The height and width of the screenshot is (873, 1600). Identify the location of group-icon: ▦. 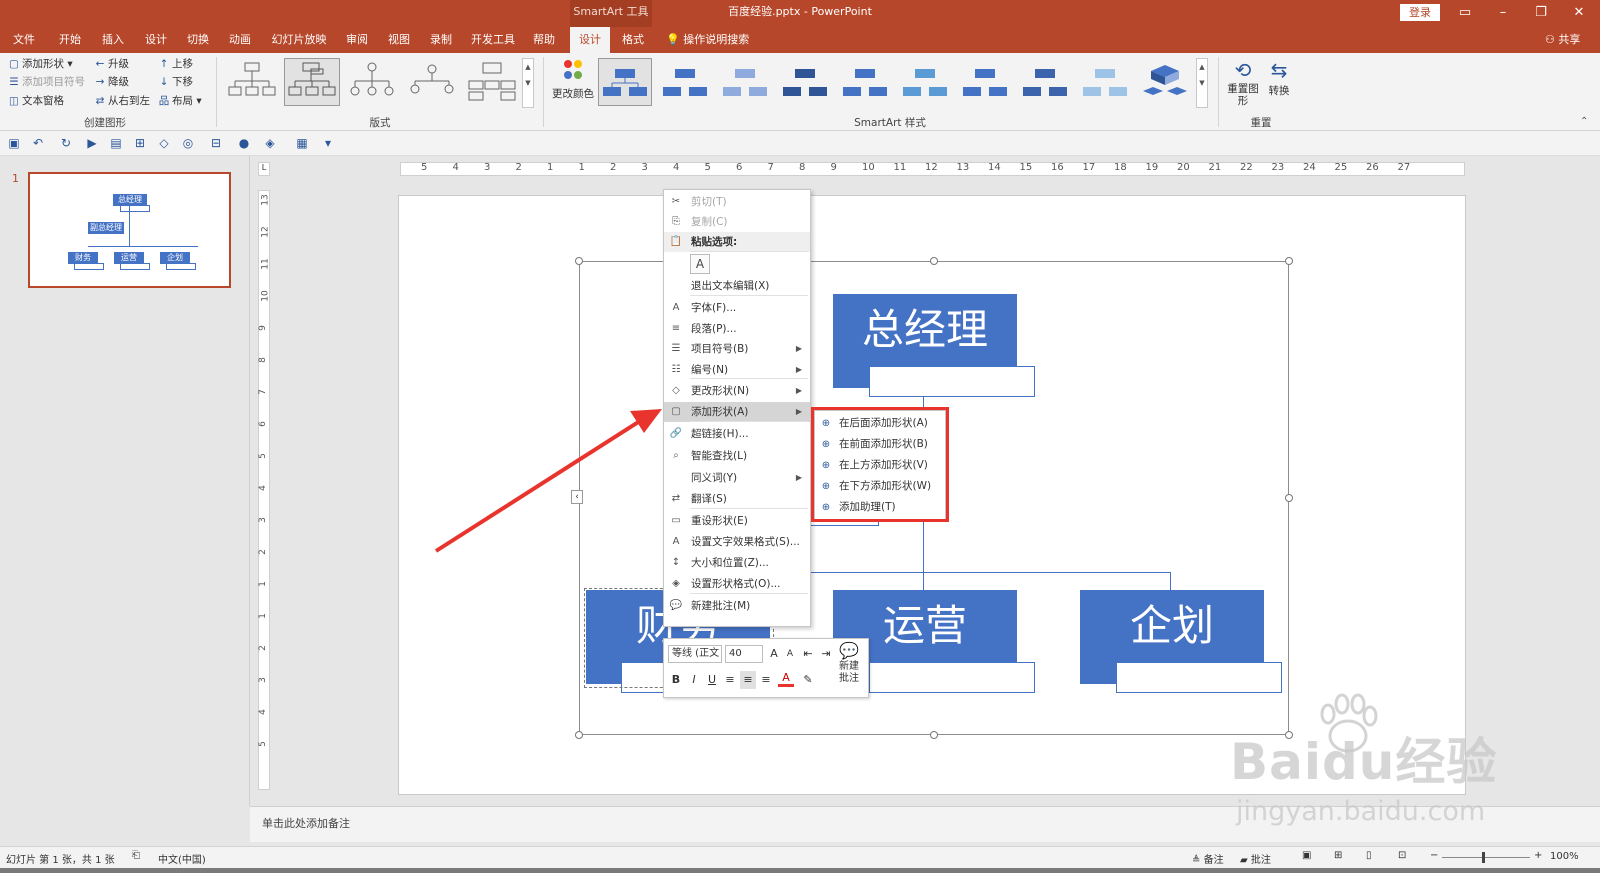
(302, 143).